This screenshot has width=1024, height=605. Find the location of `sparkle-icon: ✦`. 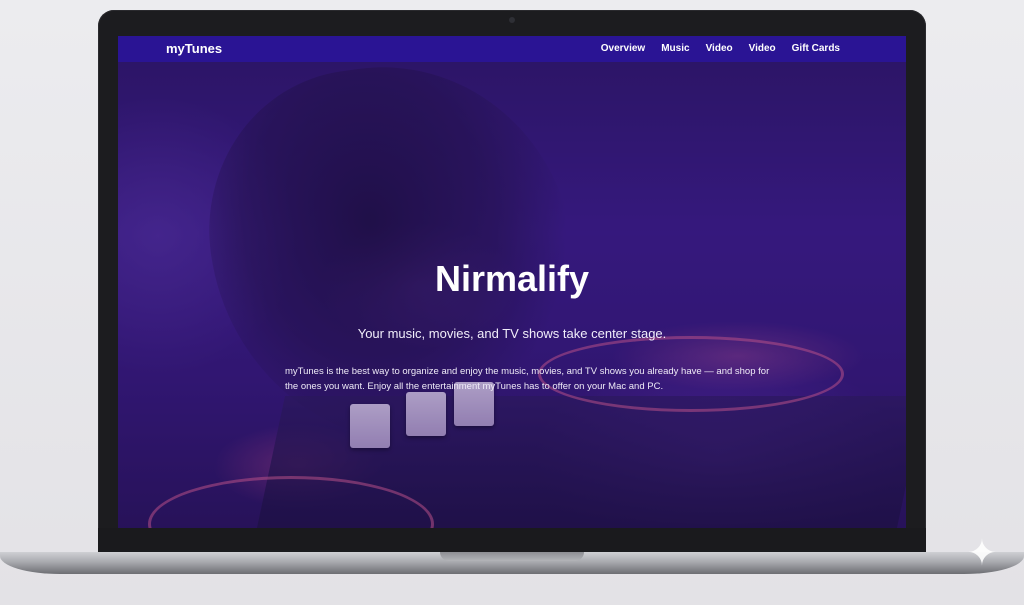

sparkle-icon: ✦ is located at coordinates (982, 552).